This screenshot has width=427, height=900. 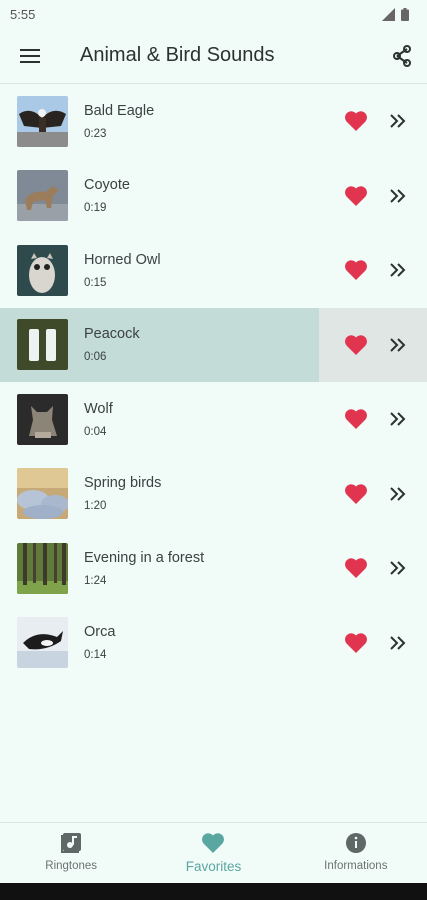 I want to click on sound-info: Orca 0:14, so click(x=213, y=642).